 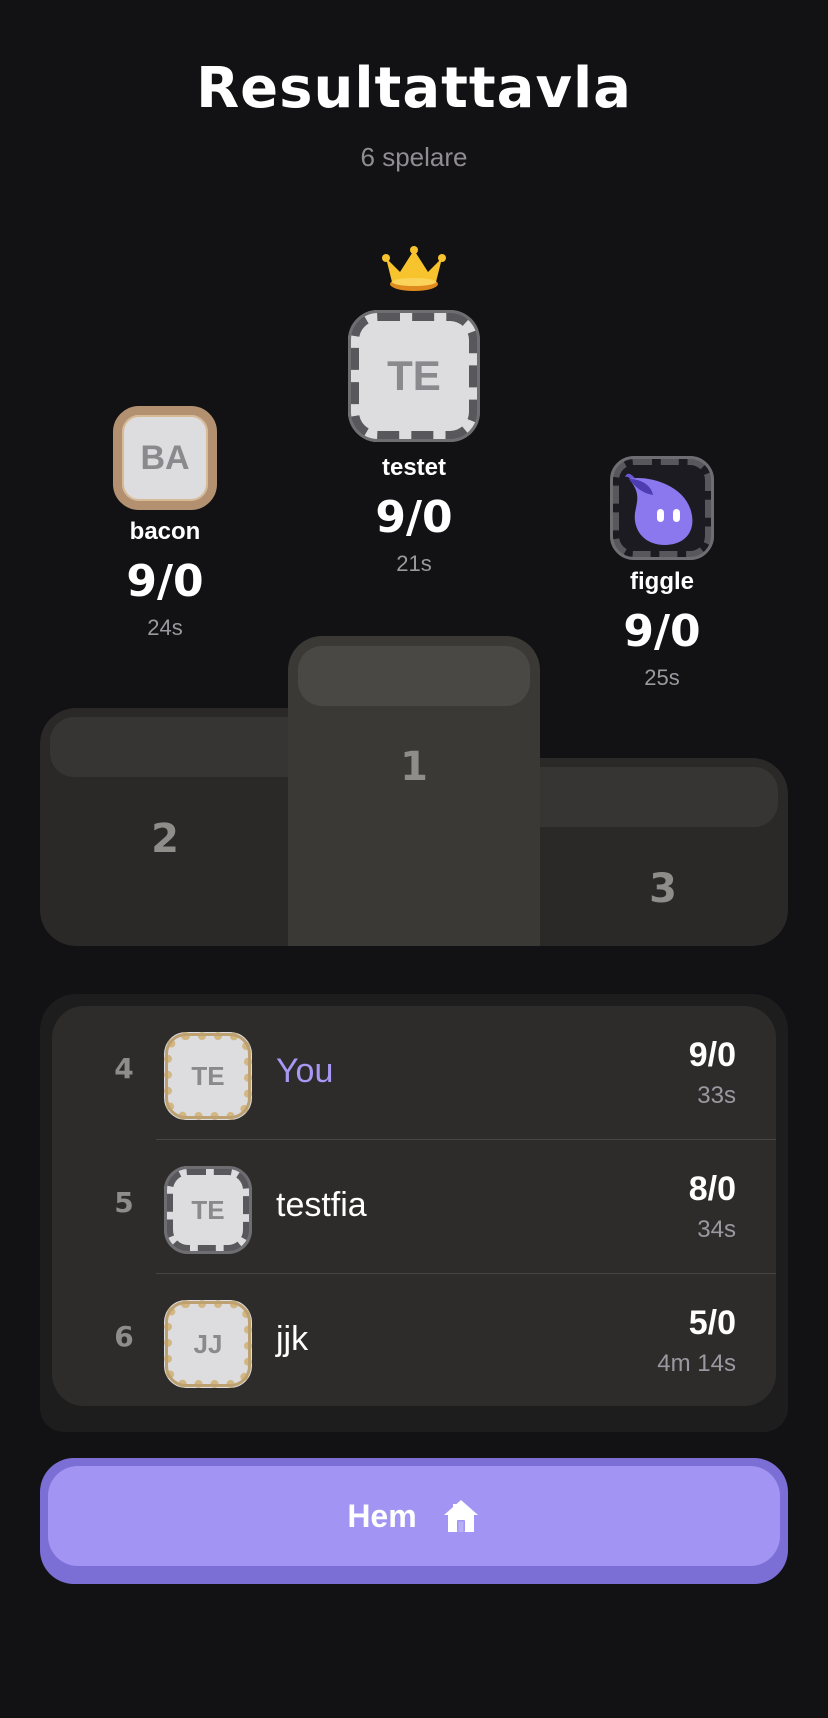 I want to click on podium-second-cap, so click(x=175, y=747).